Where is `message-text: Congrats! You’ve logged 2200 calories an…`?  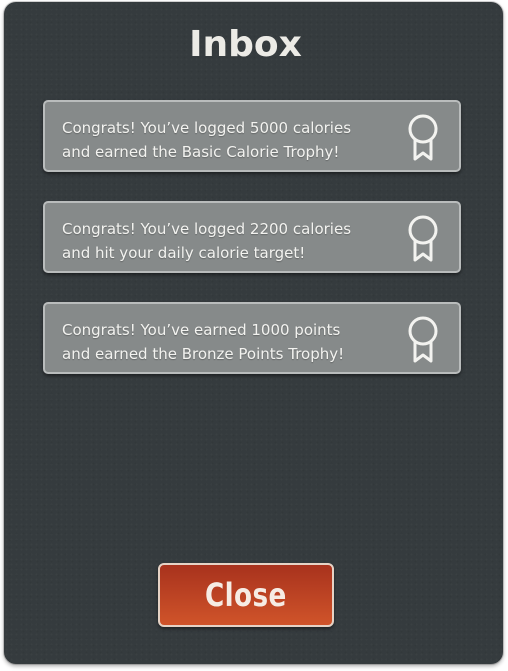 message-text: Congrats! You’ve logged 2200 calories an… is located at coordinates (207, 241).